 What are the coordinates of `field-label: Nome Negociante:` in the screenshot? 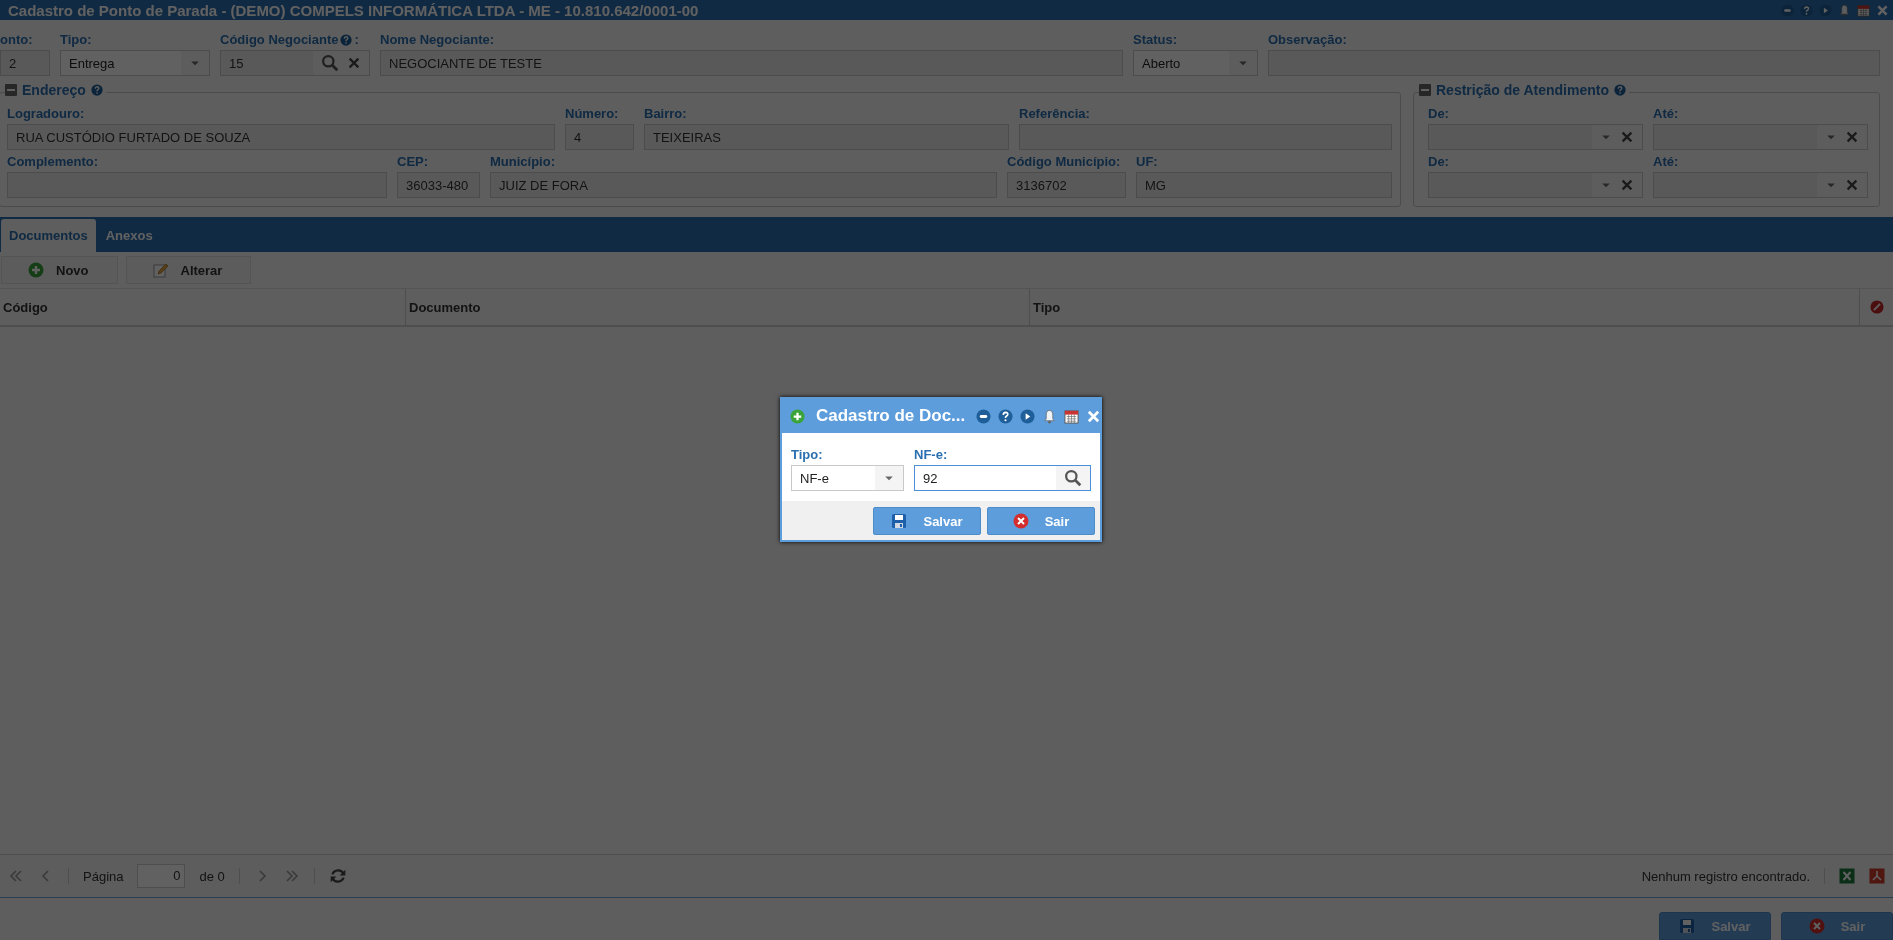 It's located at (437, 39).